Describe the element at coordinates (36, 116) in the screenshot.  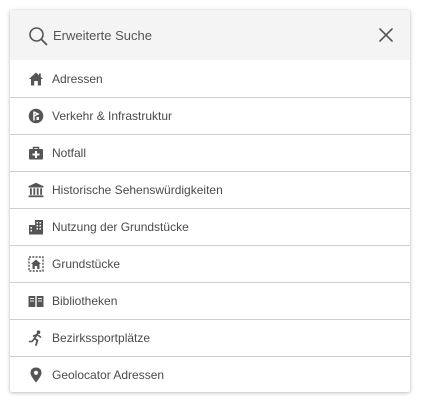
I see `traffic-icon` at that location.